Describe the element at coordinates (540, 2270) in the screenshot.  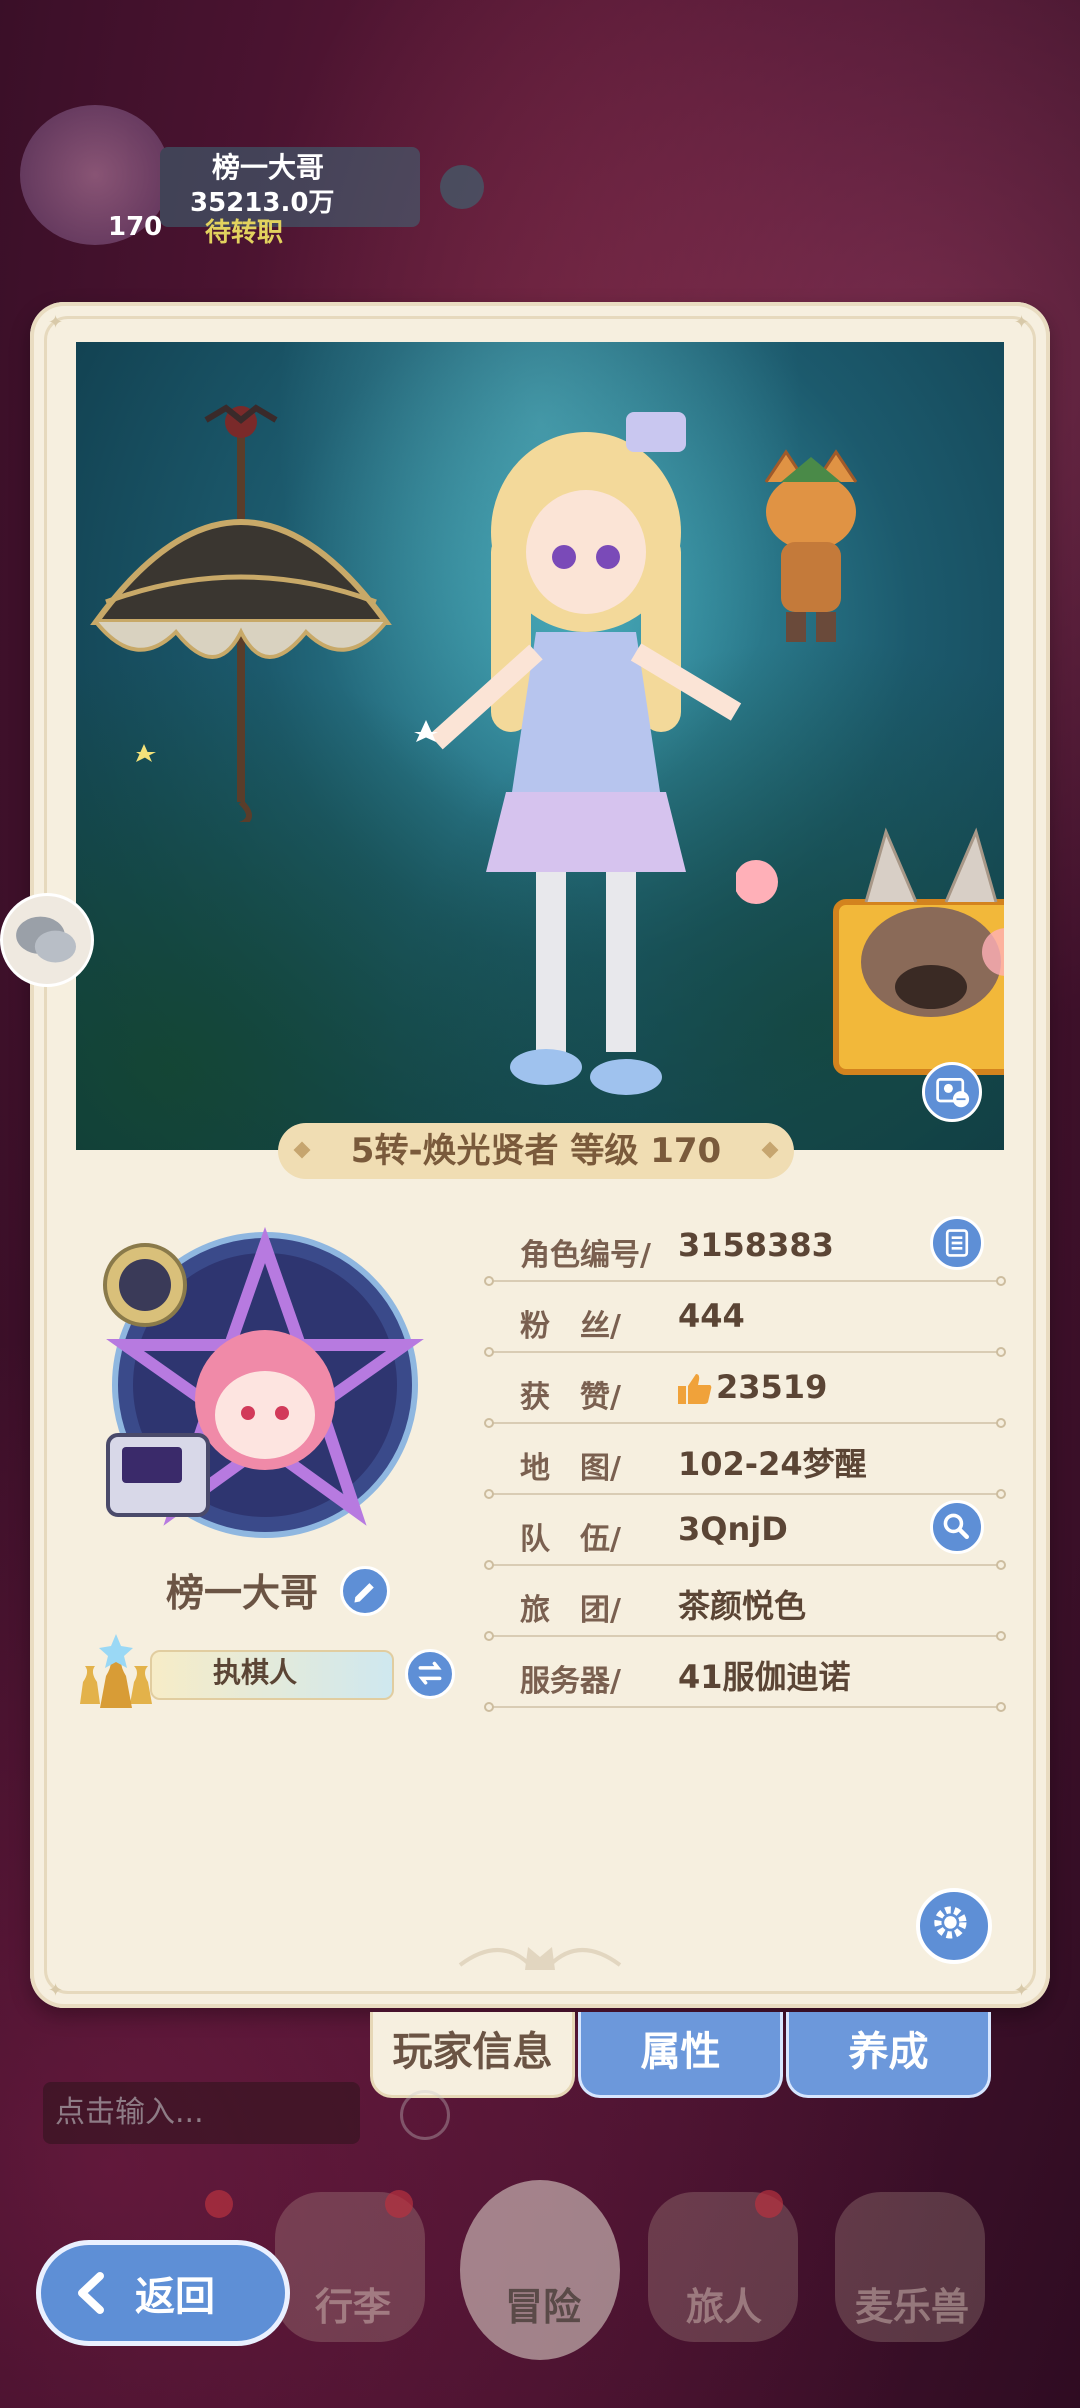
I see `nav-adventure` at that location.